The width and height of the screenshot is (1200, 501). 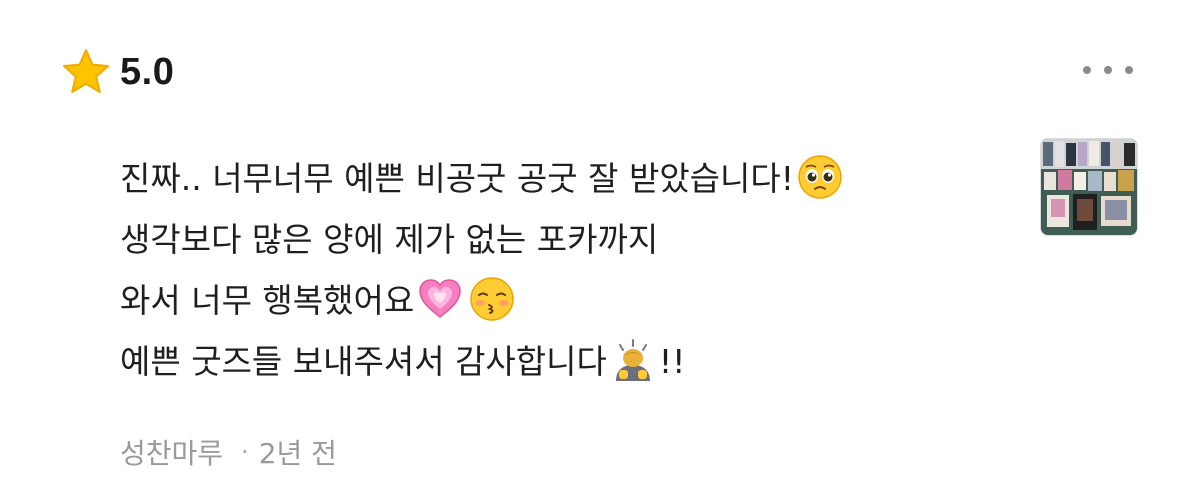 I want to click on pleading-face-emoji, so click(x=820, y=177).